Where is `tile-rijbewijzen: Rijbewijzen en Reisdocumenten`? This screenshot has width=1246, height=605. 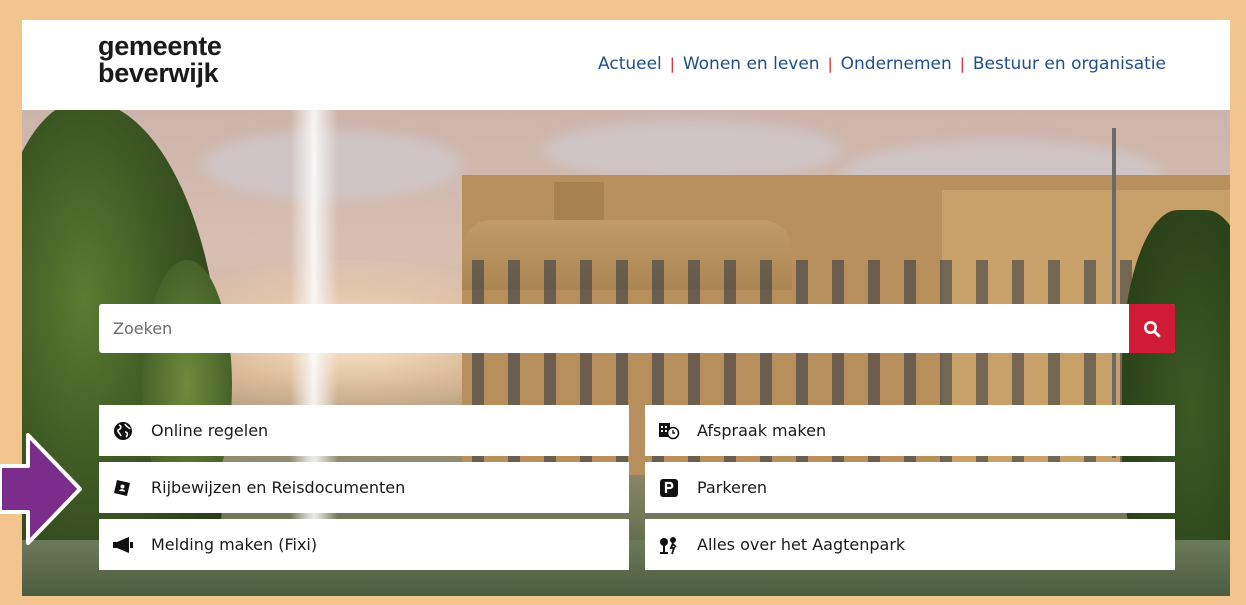 tile-rijbewijzen: Rijbewijzen en Reisdocumenten is located at coordinates (364, 487).